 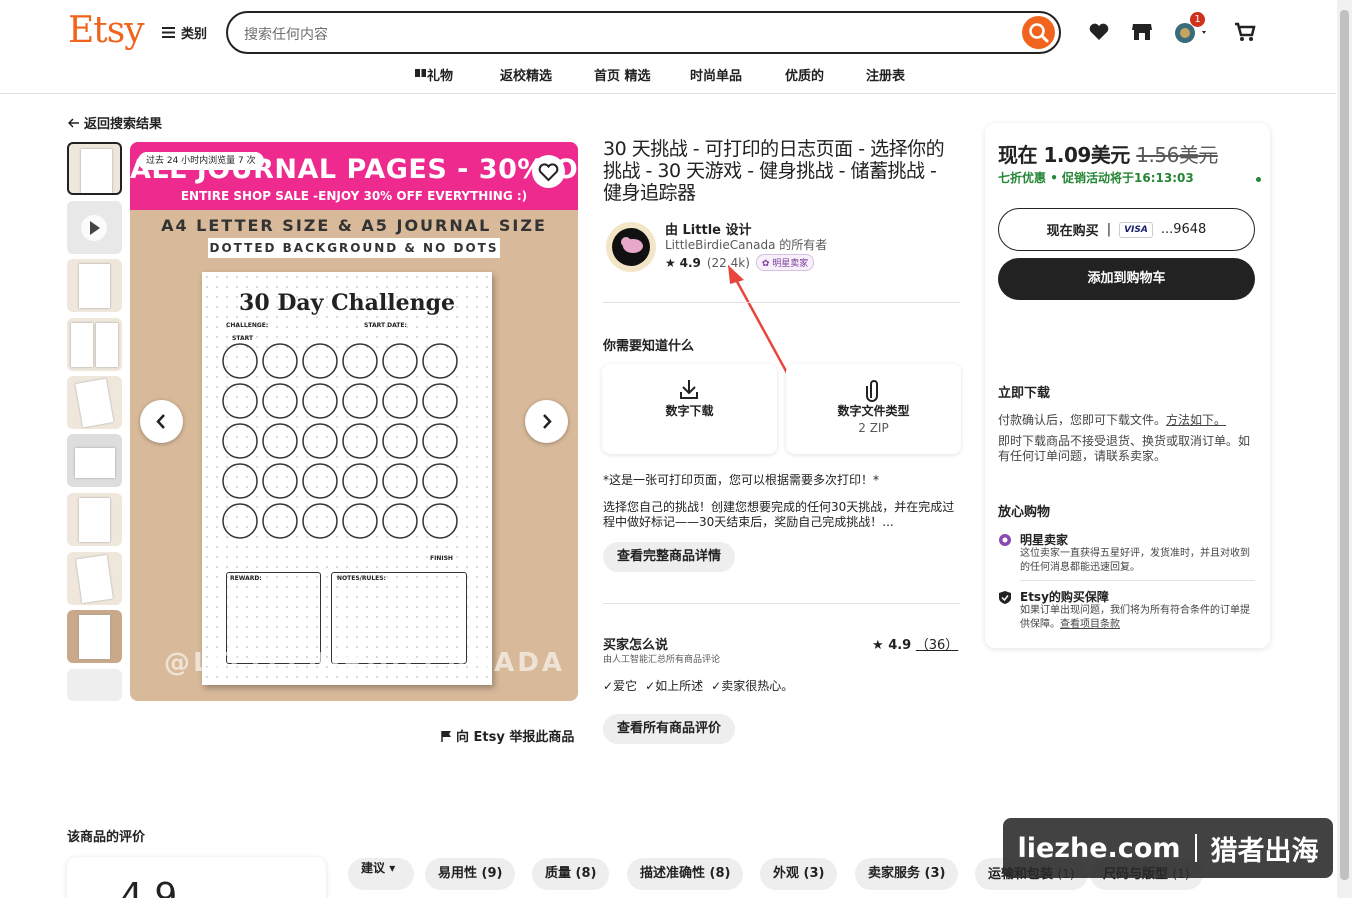 What do you see at coordinates (1024, 393) in the screenshot?
I see `instant-download-heading: 立即下载` at bounding box center [1024, 393].